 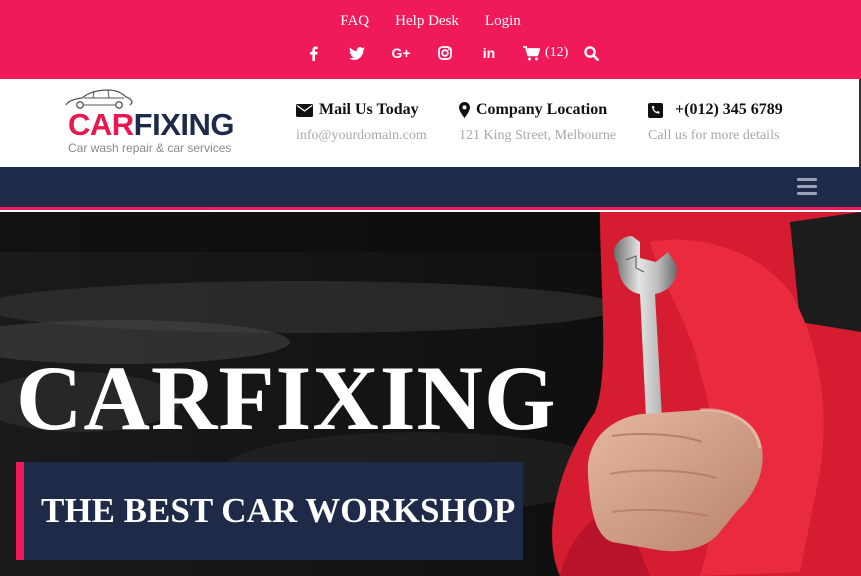 What do you see at coordinates (313, 53) in the screenshot?
I see `facebook-icon` at bounding box center [313, 53].